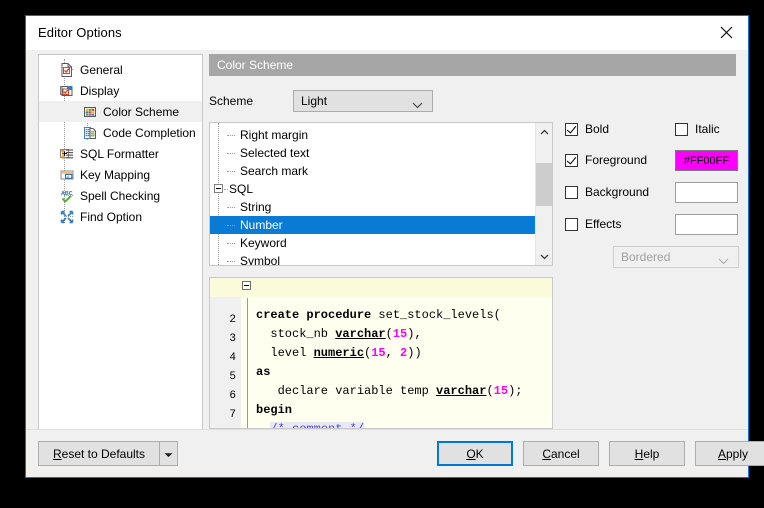  I want to click on code-line: 8 temp = "STOCK0123456789";, so click(381, 419).